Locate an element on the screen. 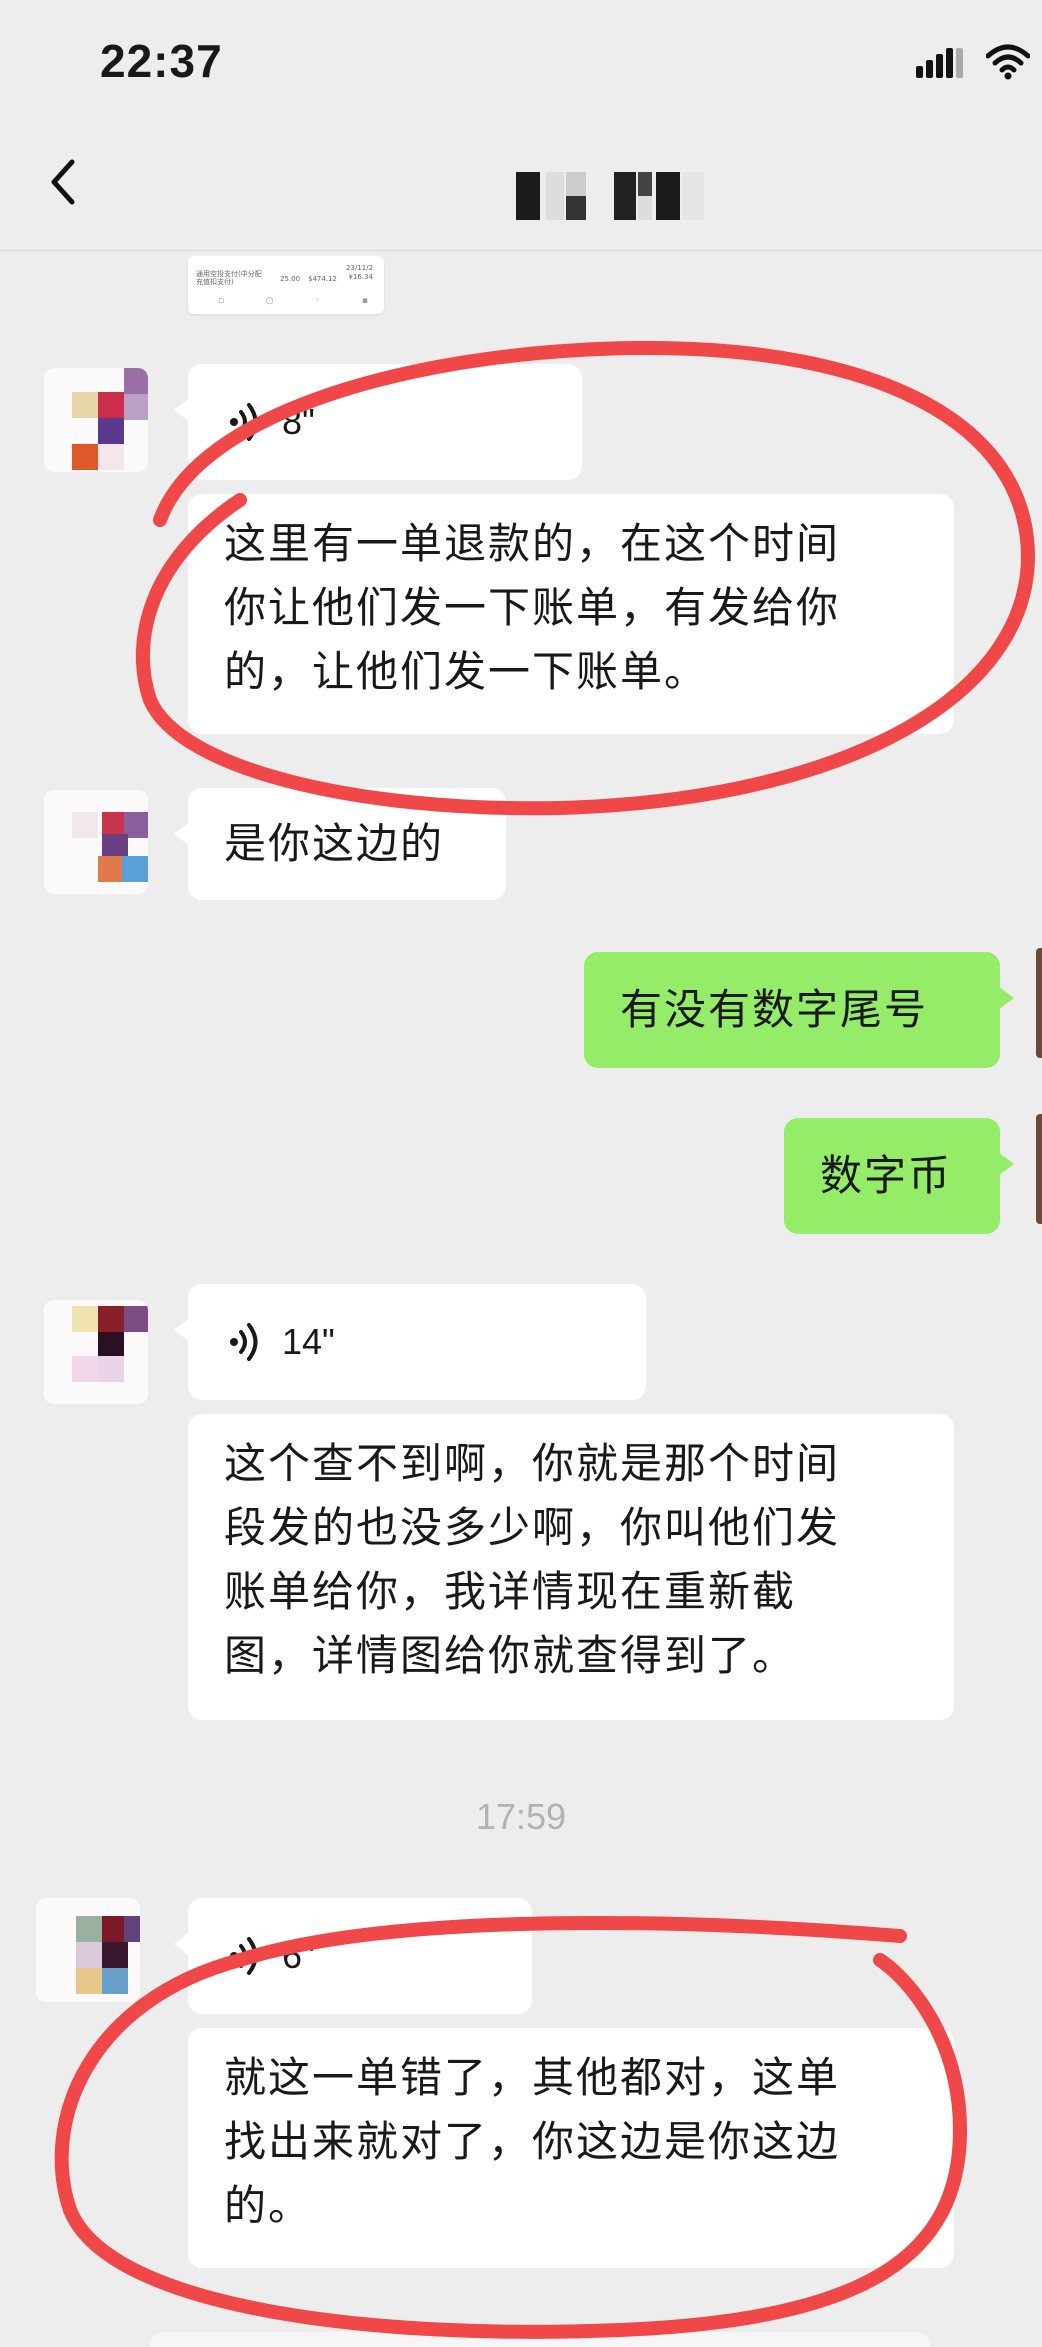 The image size is (1042, 2347). voice-message: 8" is located at coordinates (378, 422).